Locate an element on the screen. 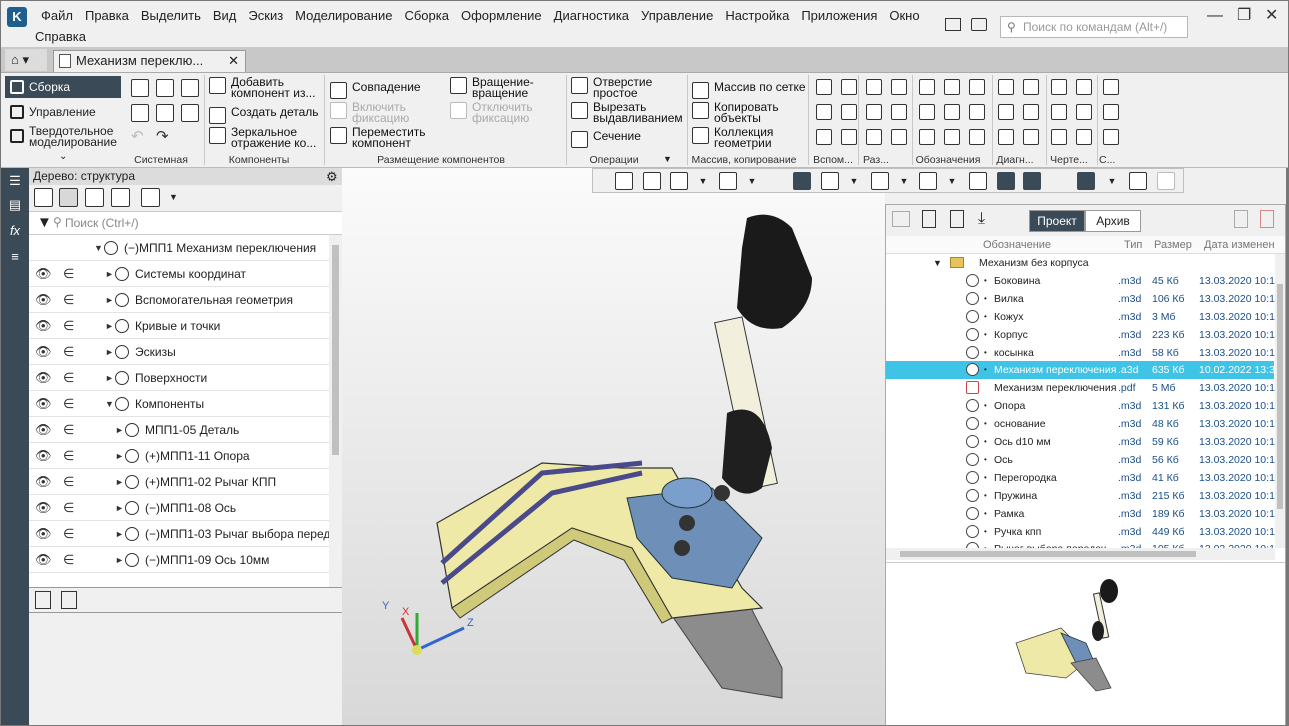 The height and width of the screenshot is (726, 1289). command-search-input: ⚲ Поиск по командам (Alt+/) is located at coordinates (1094, 27).